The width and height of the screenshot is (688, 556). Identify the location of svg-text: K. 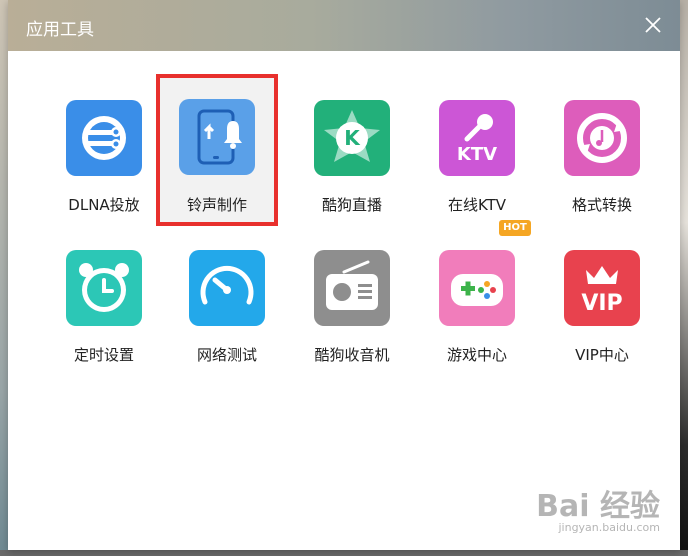
(352, 138).